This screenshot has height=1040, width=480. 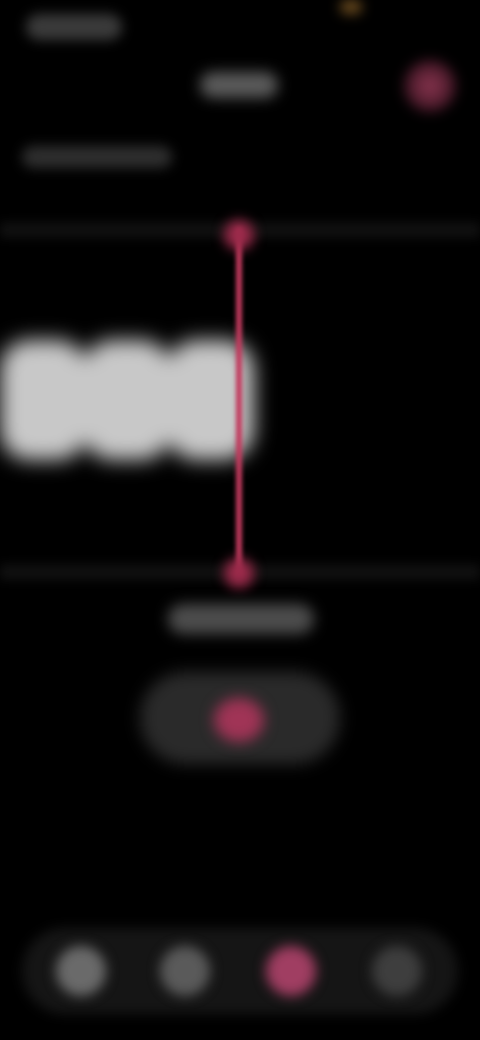 What do you see at coordinates (239, 235) in the screenshot?
I see `playhead-top-handle` at bounding box center [239, 235].